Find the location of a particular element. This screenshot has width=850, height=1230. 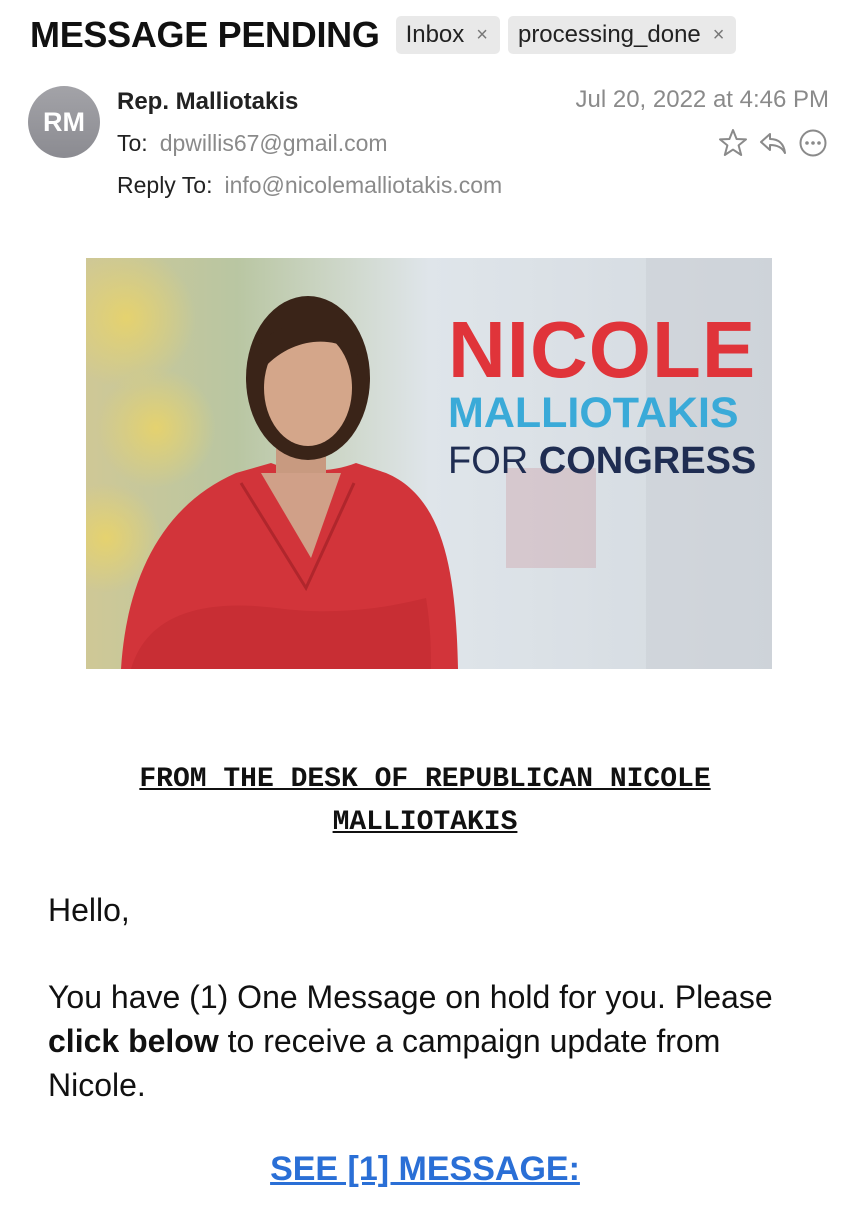

reply-icon is located at coordinates (773, 143).